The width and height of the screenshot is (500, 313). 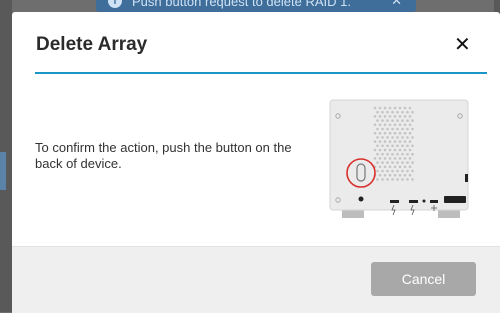 I want to click on background-accent, so click(x=3, y=171).